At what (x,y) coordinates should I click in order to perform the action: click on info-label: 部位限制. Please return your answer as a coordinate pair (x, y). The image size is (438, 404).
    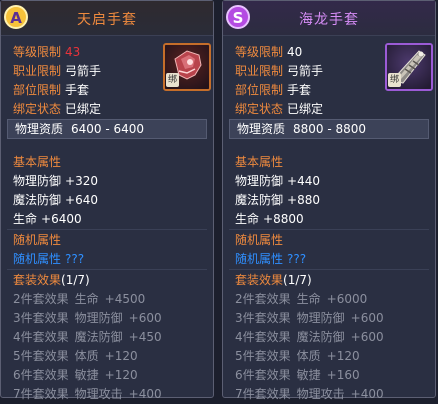
    Looking at the image, I should click on (259, 90).